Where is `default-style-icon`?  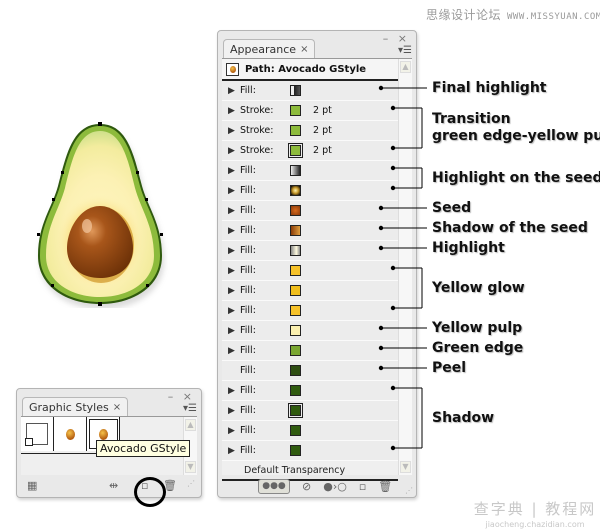
default-style-icon is located at coordinates (36, 434).